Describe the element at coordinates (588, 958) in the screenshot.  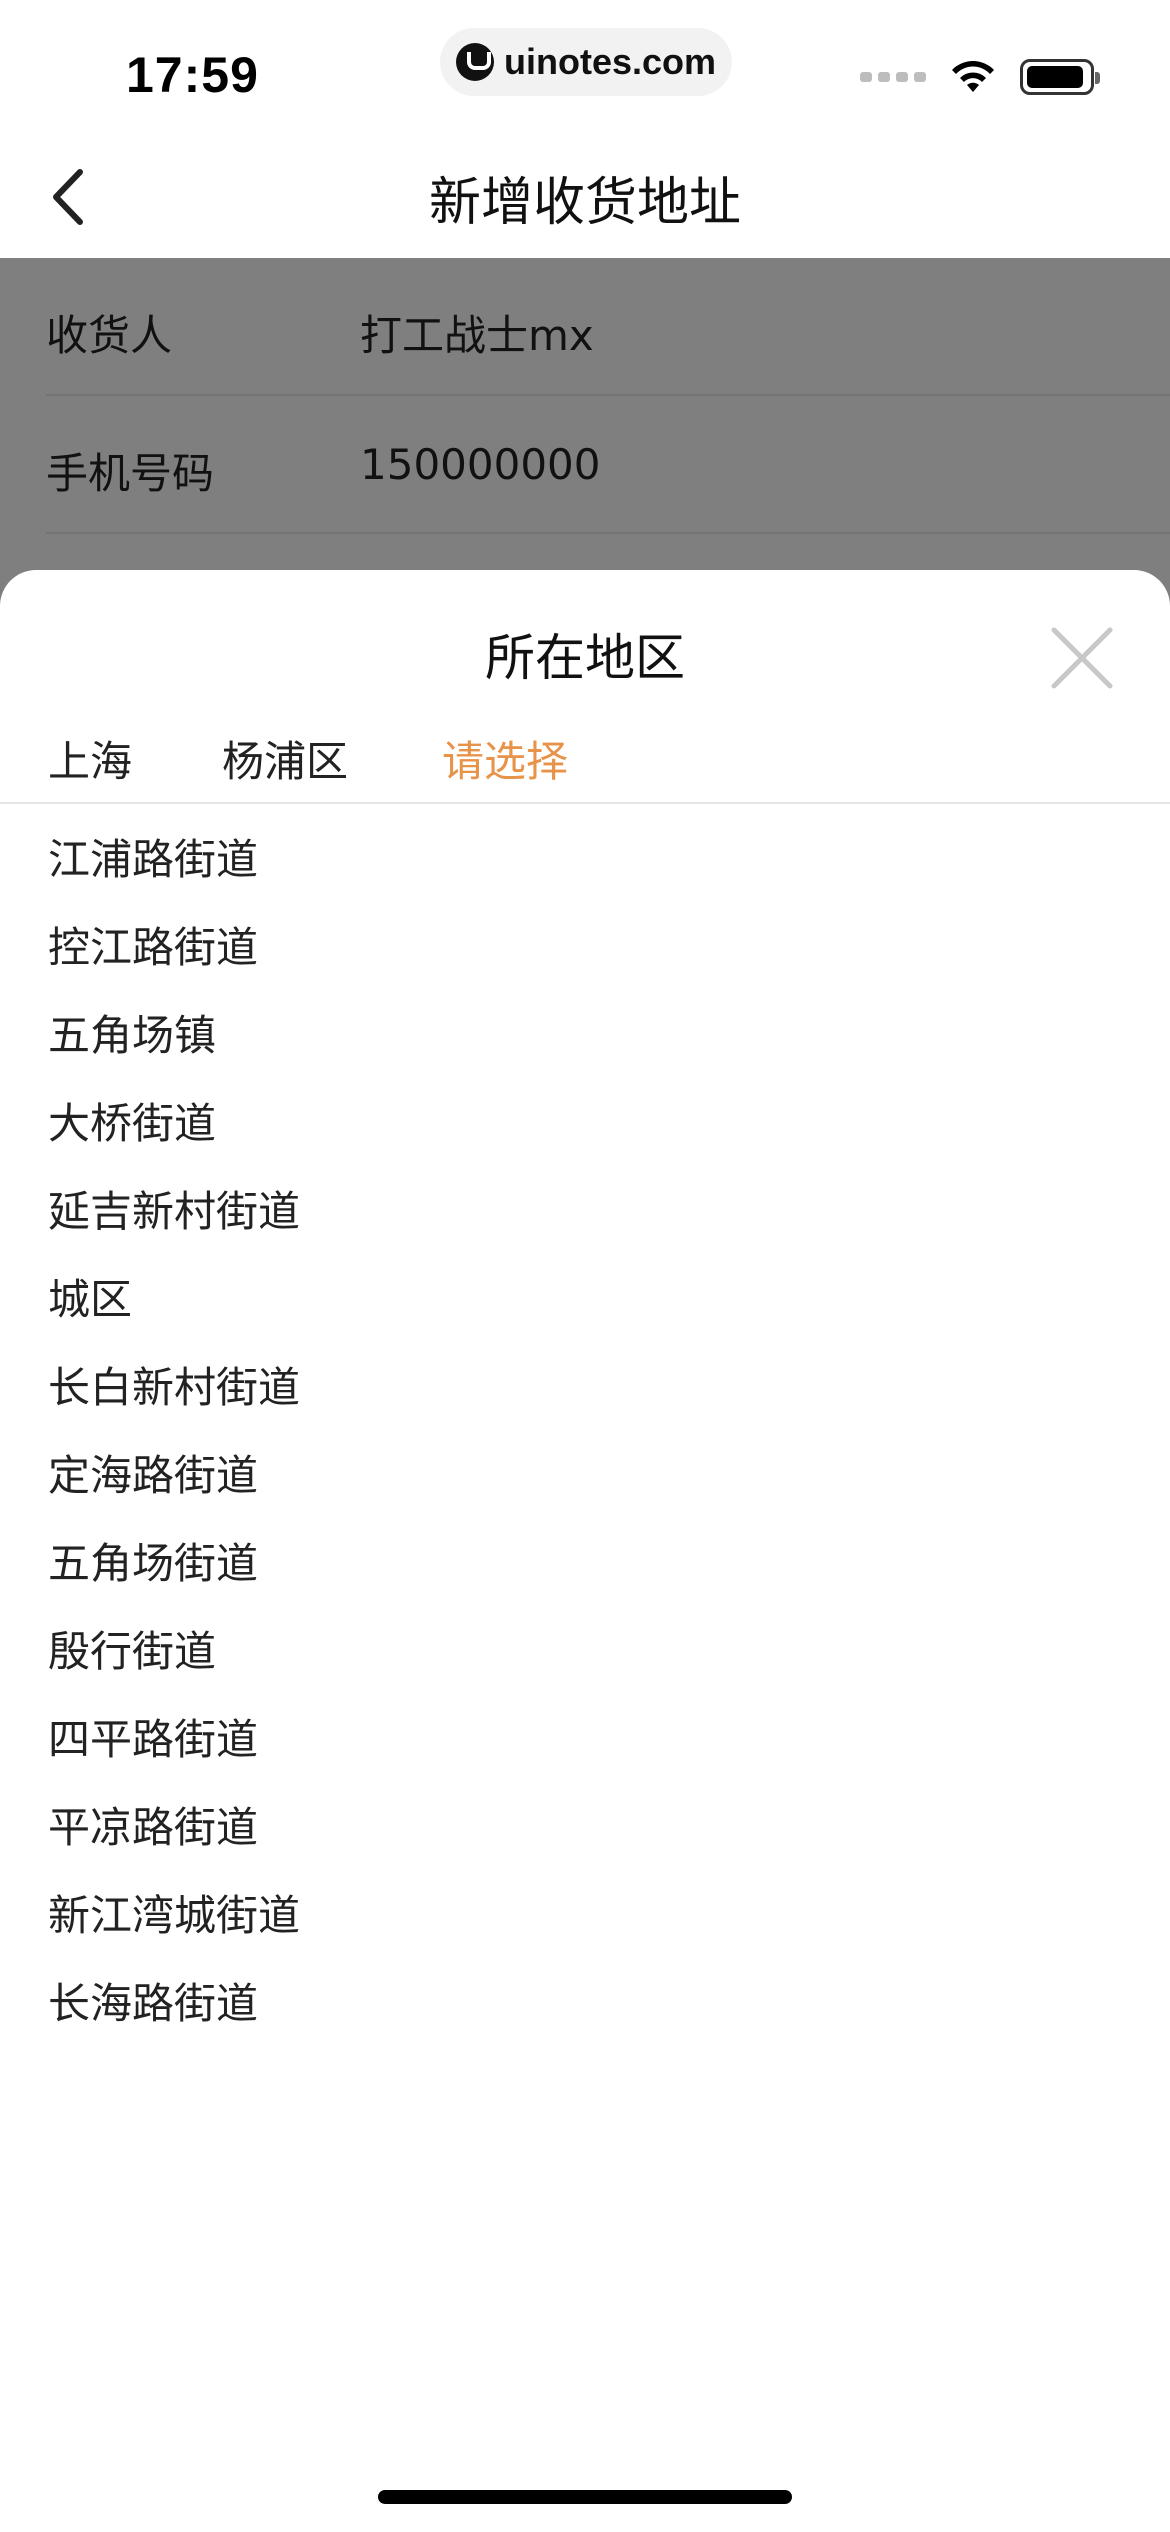
I see `list-item: 控江路街道` at that location.